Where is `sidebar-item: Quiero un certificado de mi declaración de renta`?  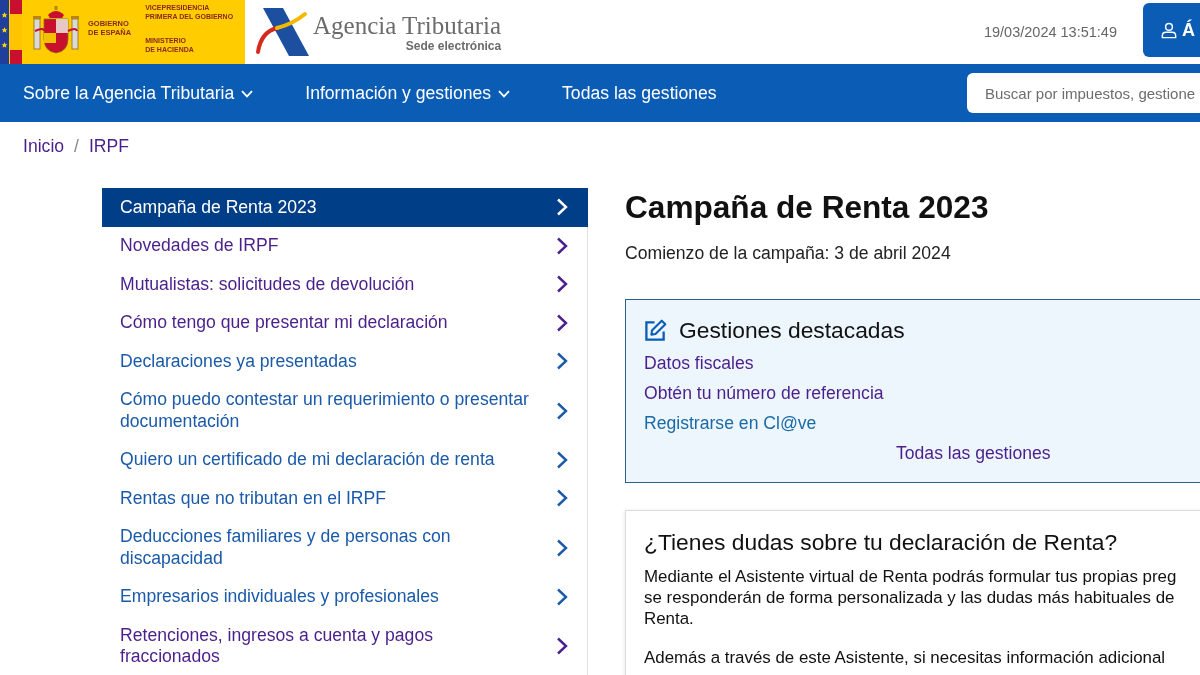
sidebar-item: Quiero un certificado de mi declaración de renta is located at coordinates (345, 459).